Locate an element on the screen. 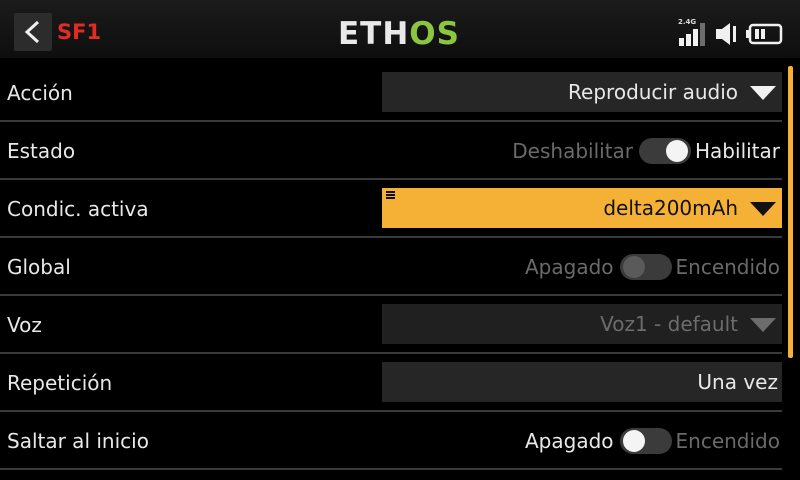  divider is located at coordinates (391, 469).